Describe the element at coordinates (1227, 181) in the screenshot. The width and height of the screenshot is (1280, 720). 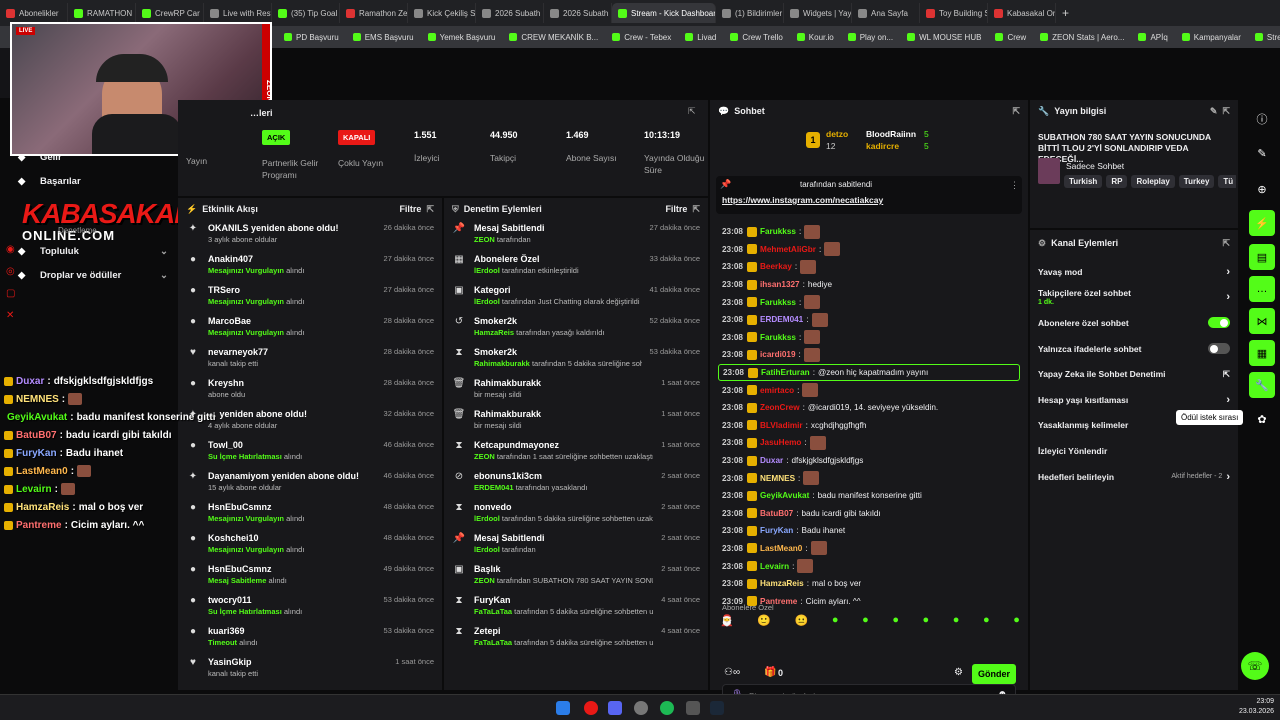
I see `tag-chip: Tü` at that location.